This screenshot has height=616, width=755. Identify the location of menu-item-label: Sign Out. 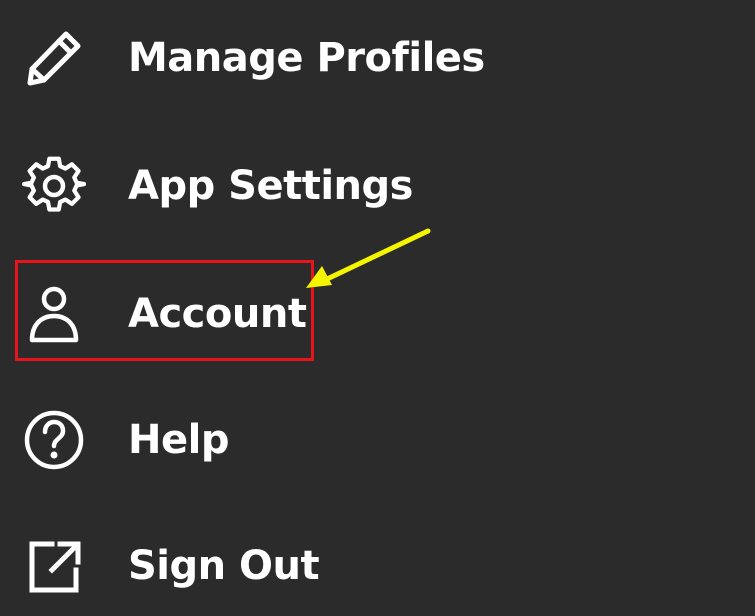
(224, 566).